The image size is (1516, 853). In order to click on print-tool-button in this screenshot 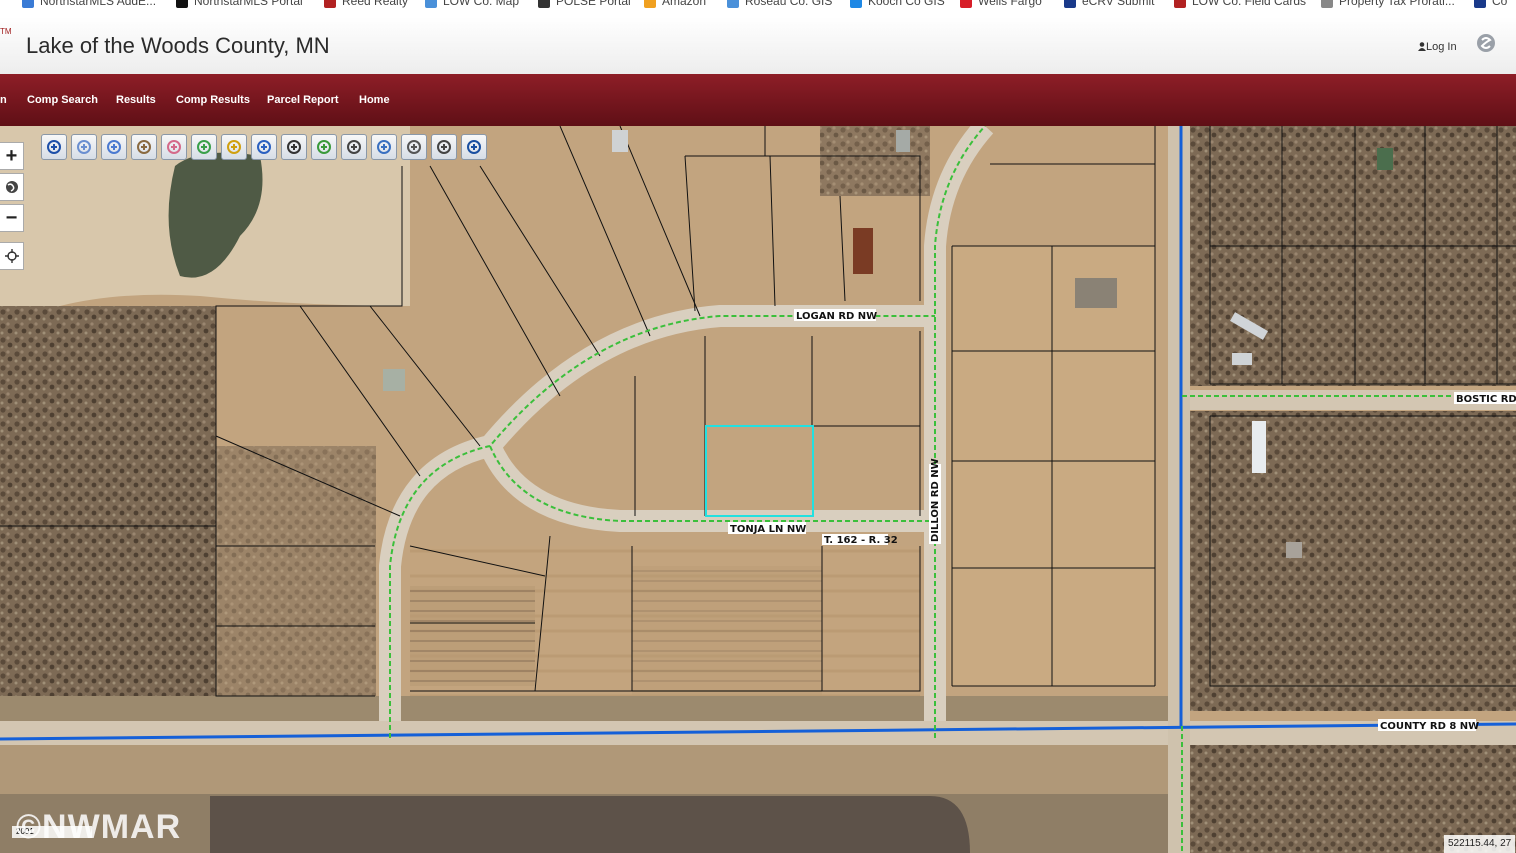, I will do `click(444, 147)`.